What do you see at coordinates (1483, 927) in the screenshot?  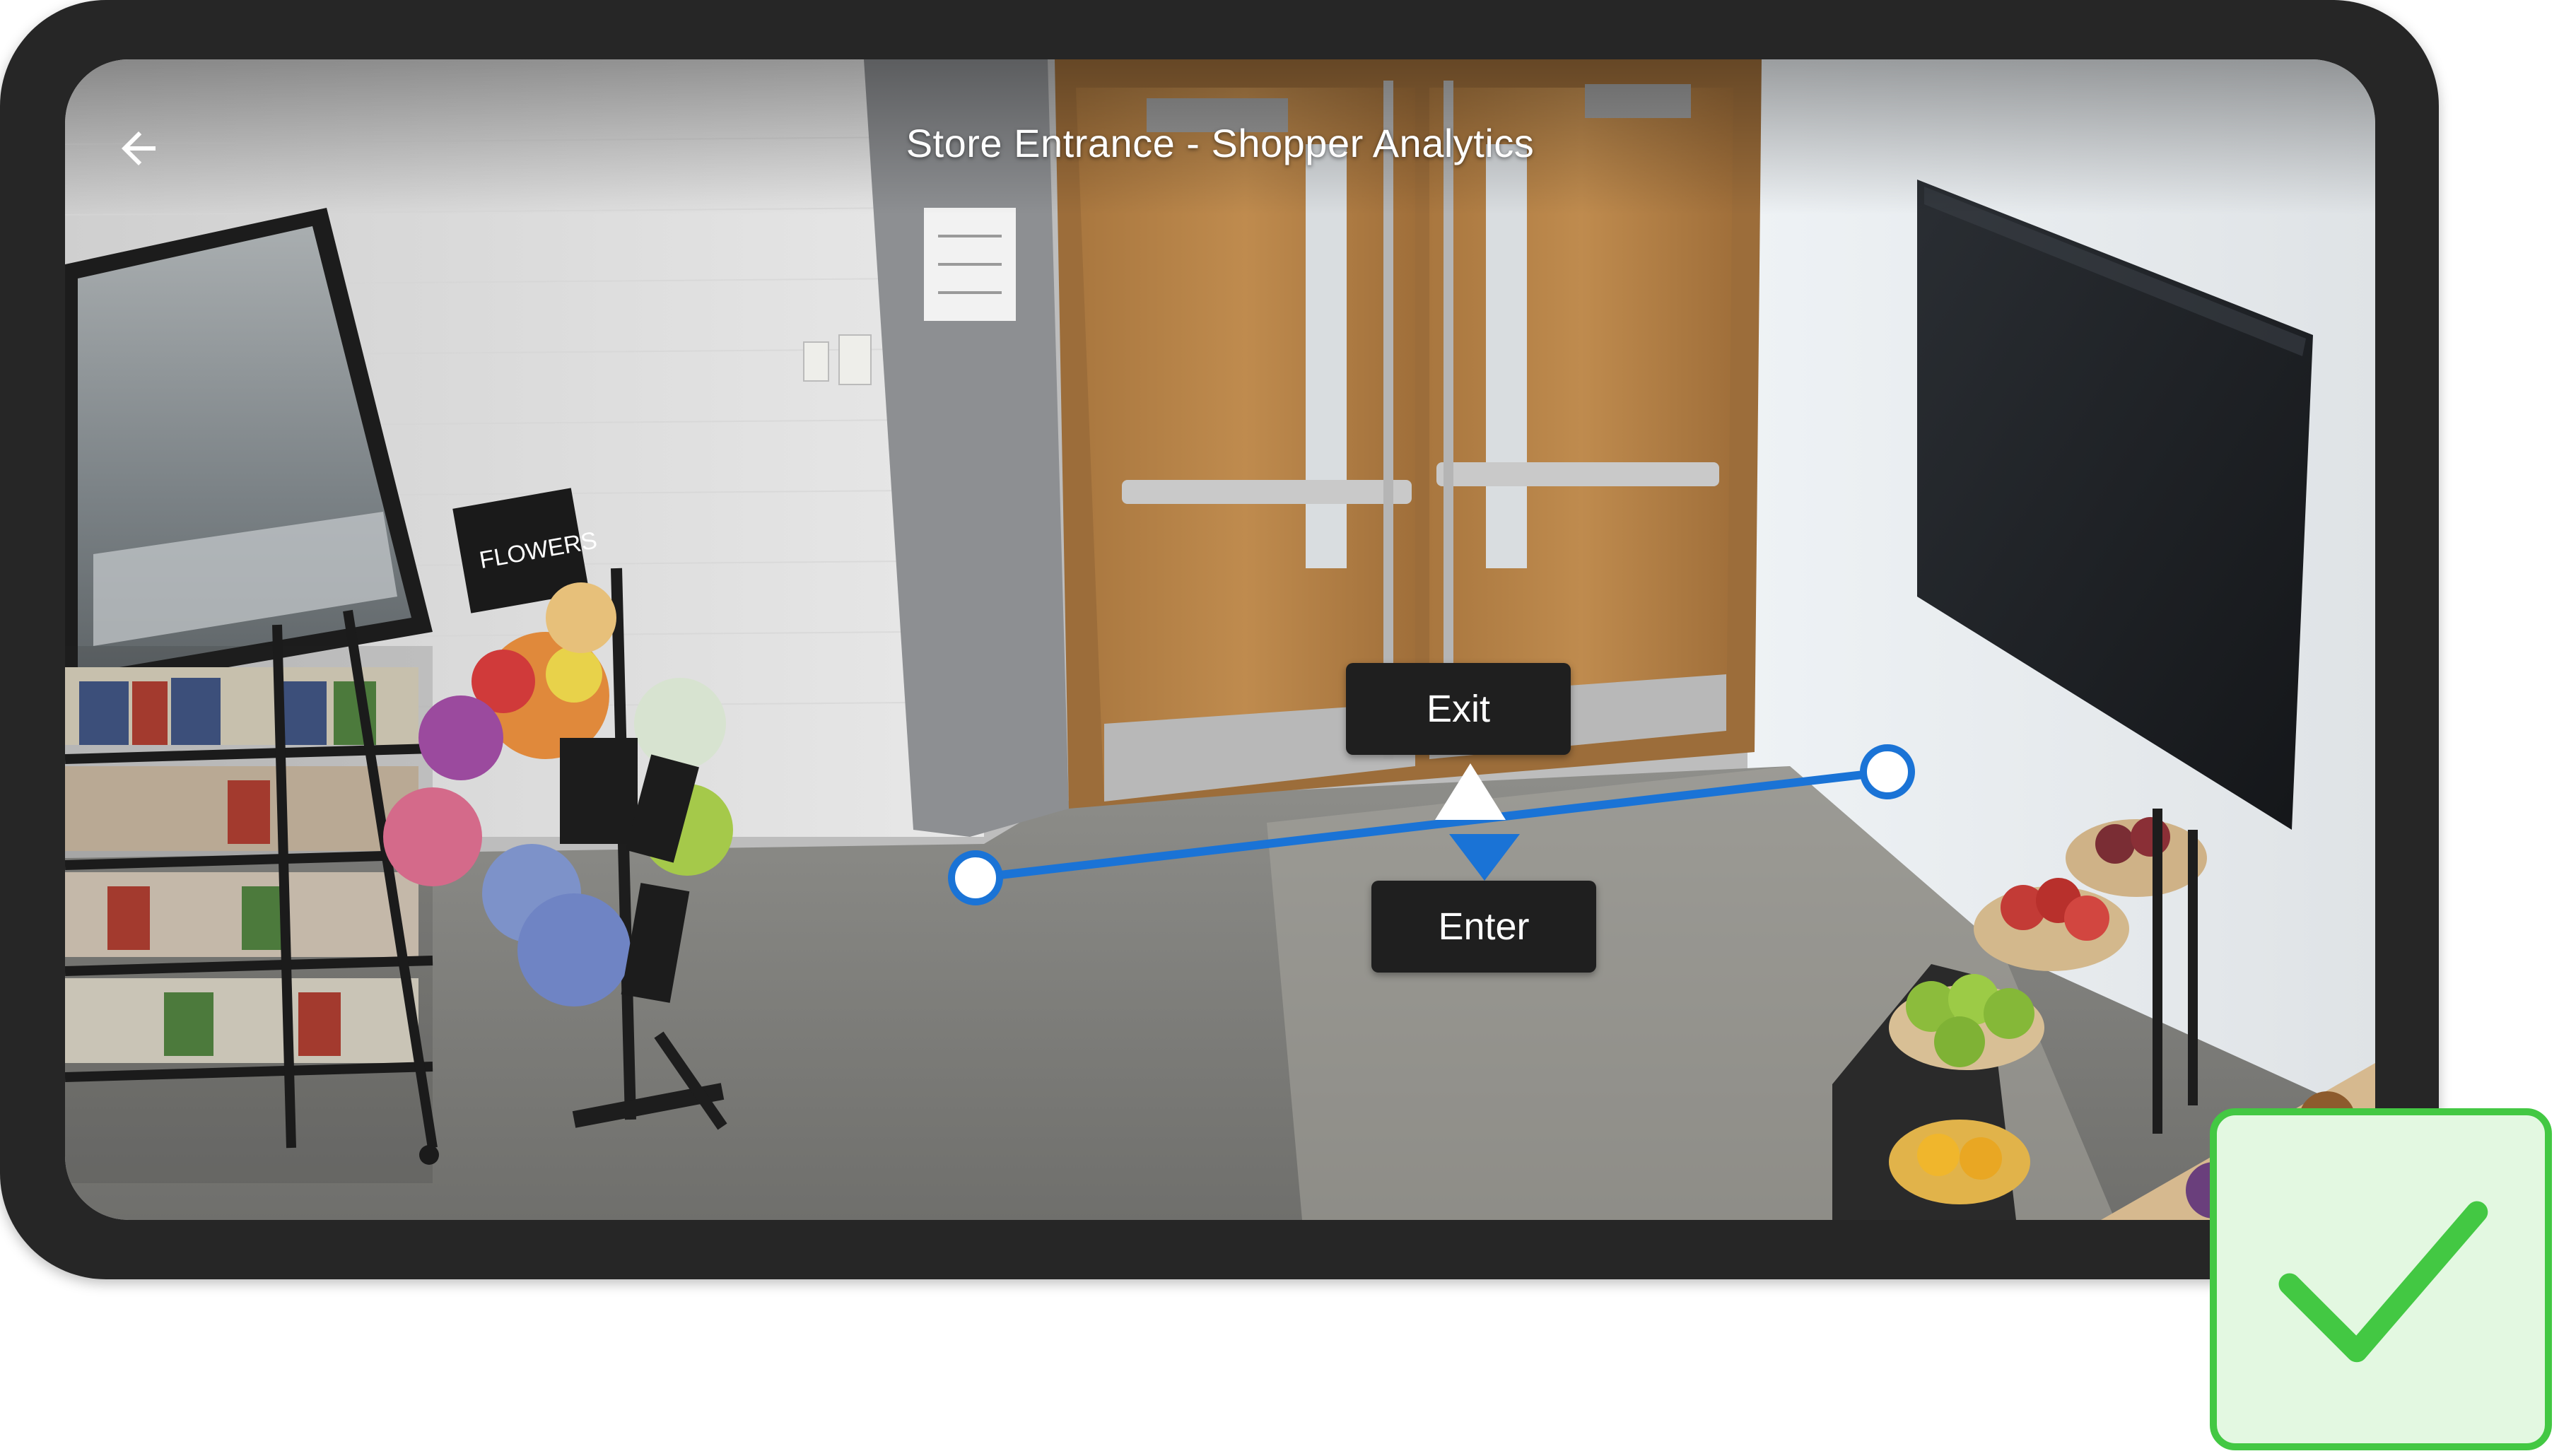 I see `enter-label: Enter` at bounding box center [1483, 927].